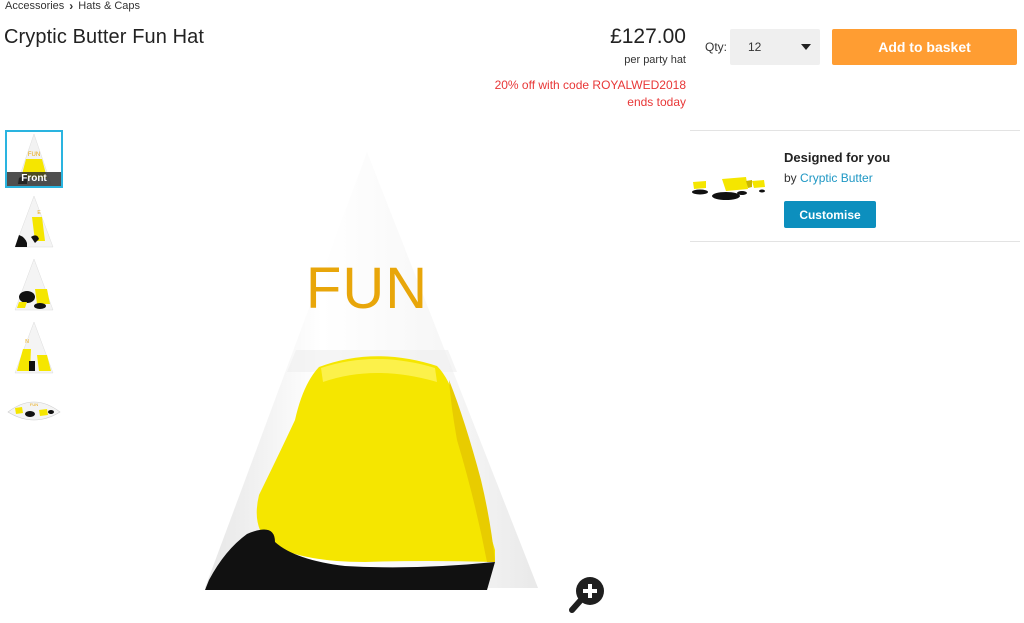 The image size is (1024, 623). I want to click on designer-by-line: by Cryptic Butter, so click(828, 178).